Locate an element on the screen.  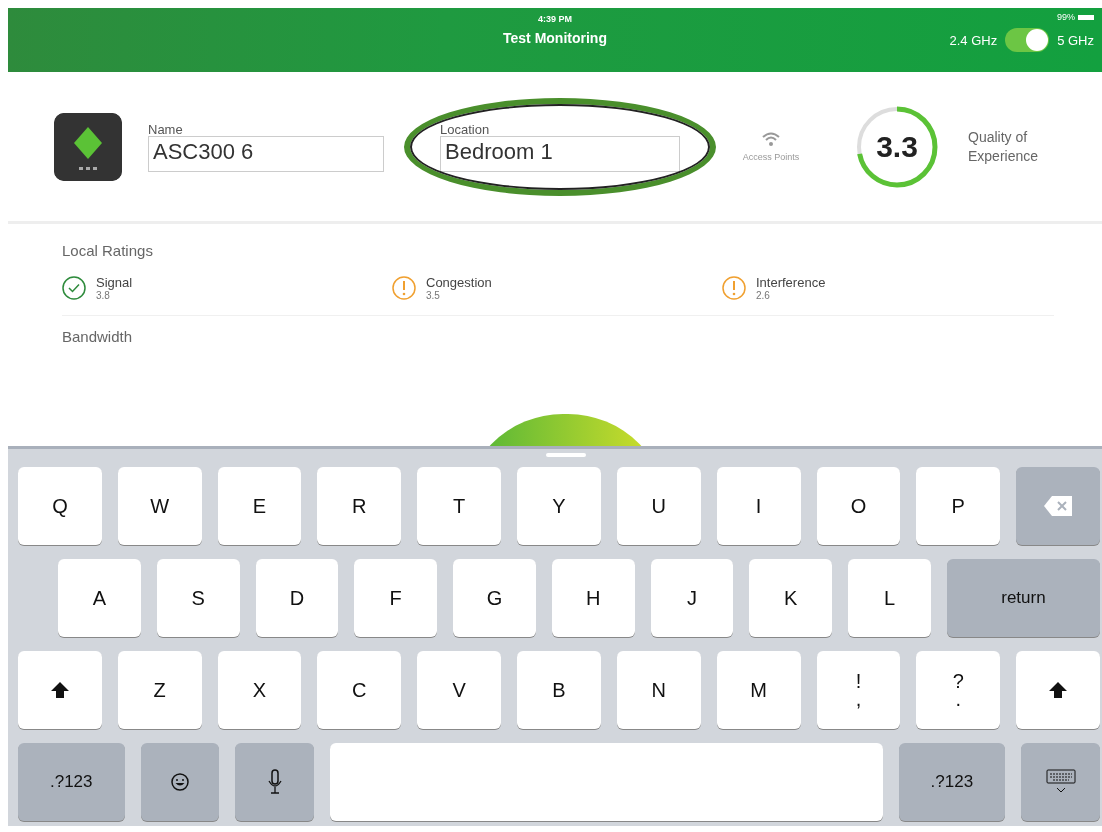
rating-value: 2.6 is located at coordinates (763, 295).